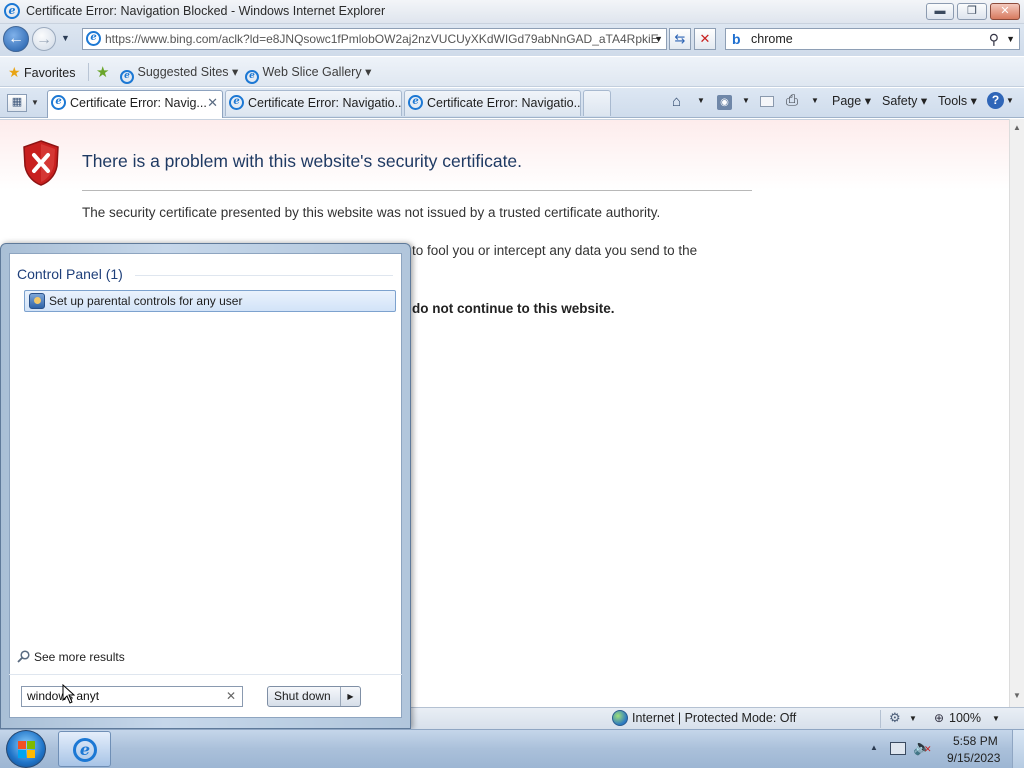 The image size is (1024, 768). I want to click on minimize-button: ▬, so click(940, 11).